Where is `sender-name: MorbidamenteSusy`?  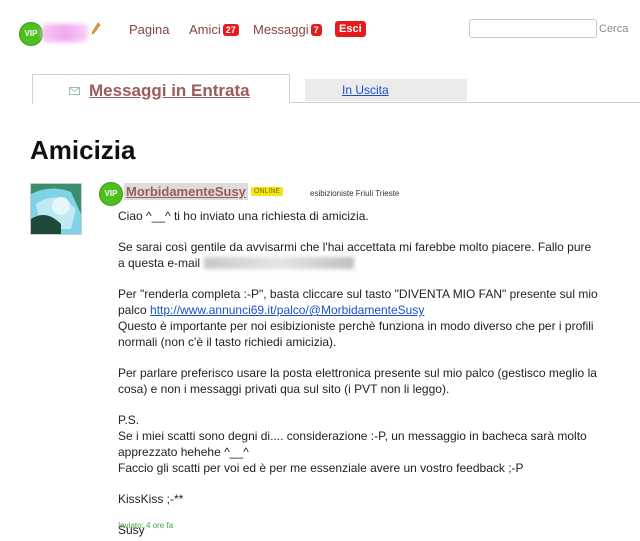 sender-name: MorbidamenteSusy is located at coordinates (186, 191).